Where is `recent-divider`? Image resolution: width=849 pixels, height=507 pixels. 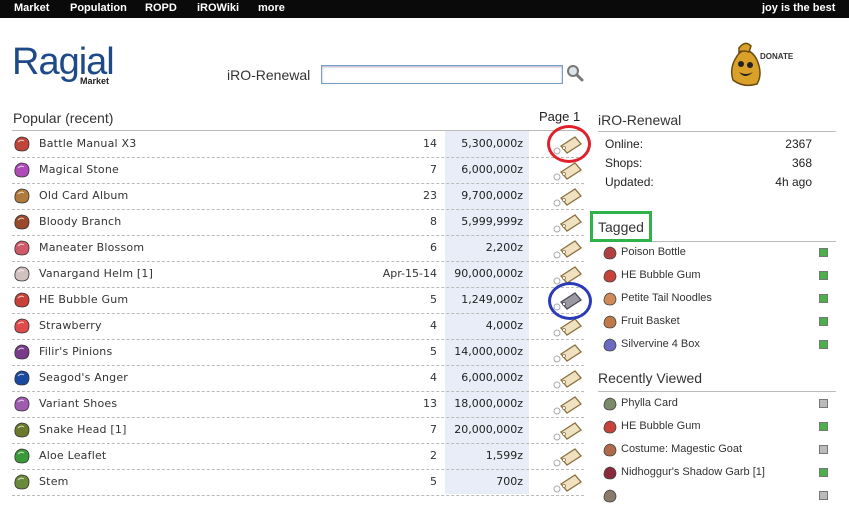
recent-divider is located at coordinates (717, 391).